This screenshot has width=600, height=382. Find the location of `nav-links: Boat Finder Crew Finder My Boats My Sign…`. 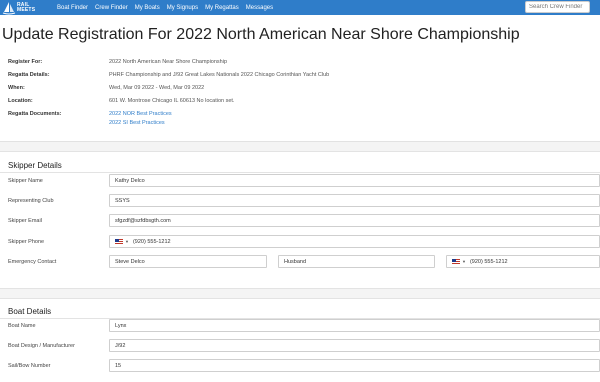

nav-links: Boat Finder Crew Finder My Boats My Sign… is located at coordinates (168, 7).